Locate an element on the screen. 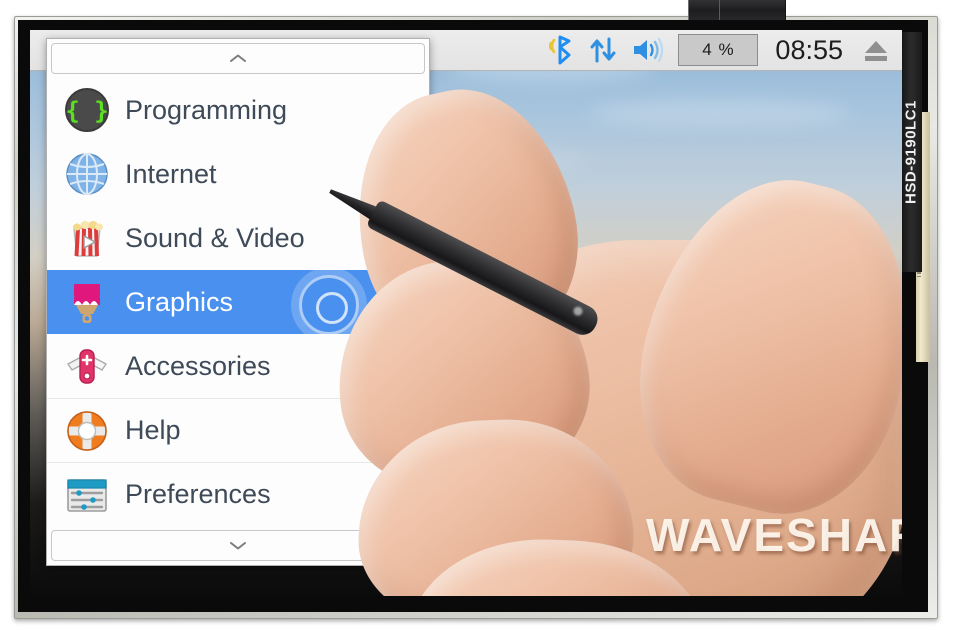  display-top-connector is located at coordinates (737, 11).